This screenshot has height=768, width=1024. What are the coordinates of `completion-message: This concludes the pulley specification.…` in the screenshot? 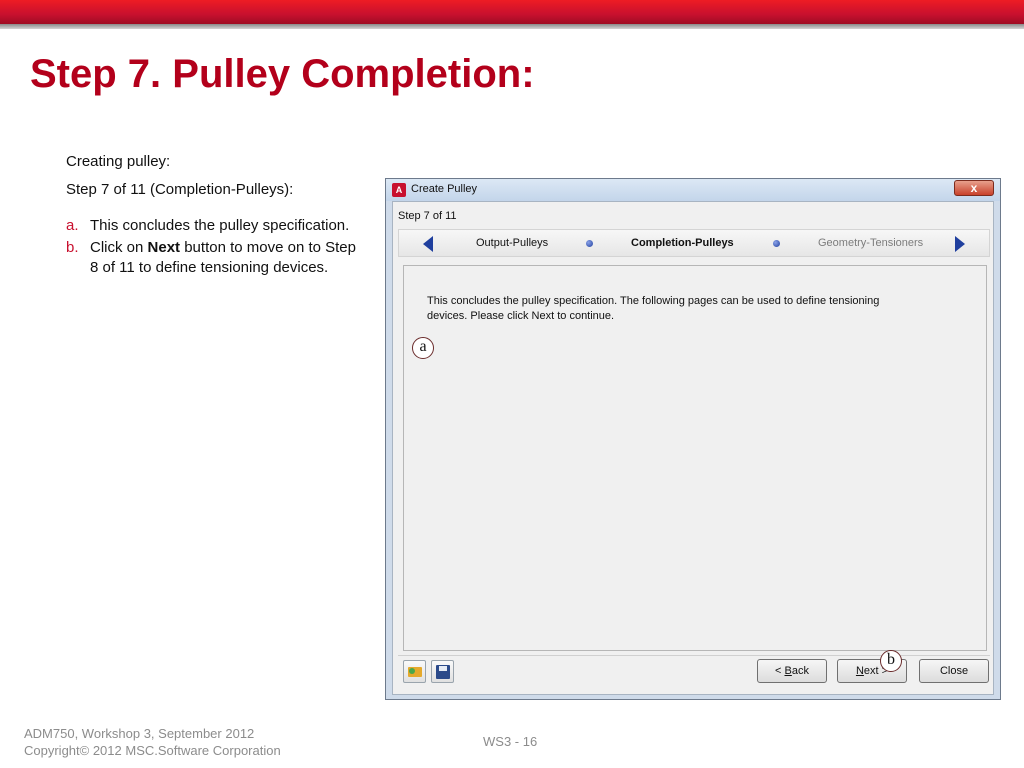 It's located at (653, 309).